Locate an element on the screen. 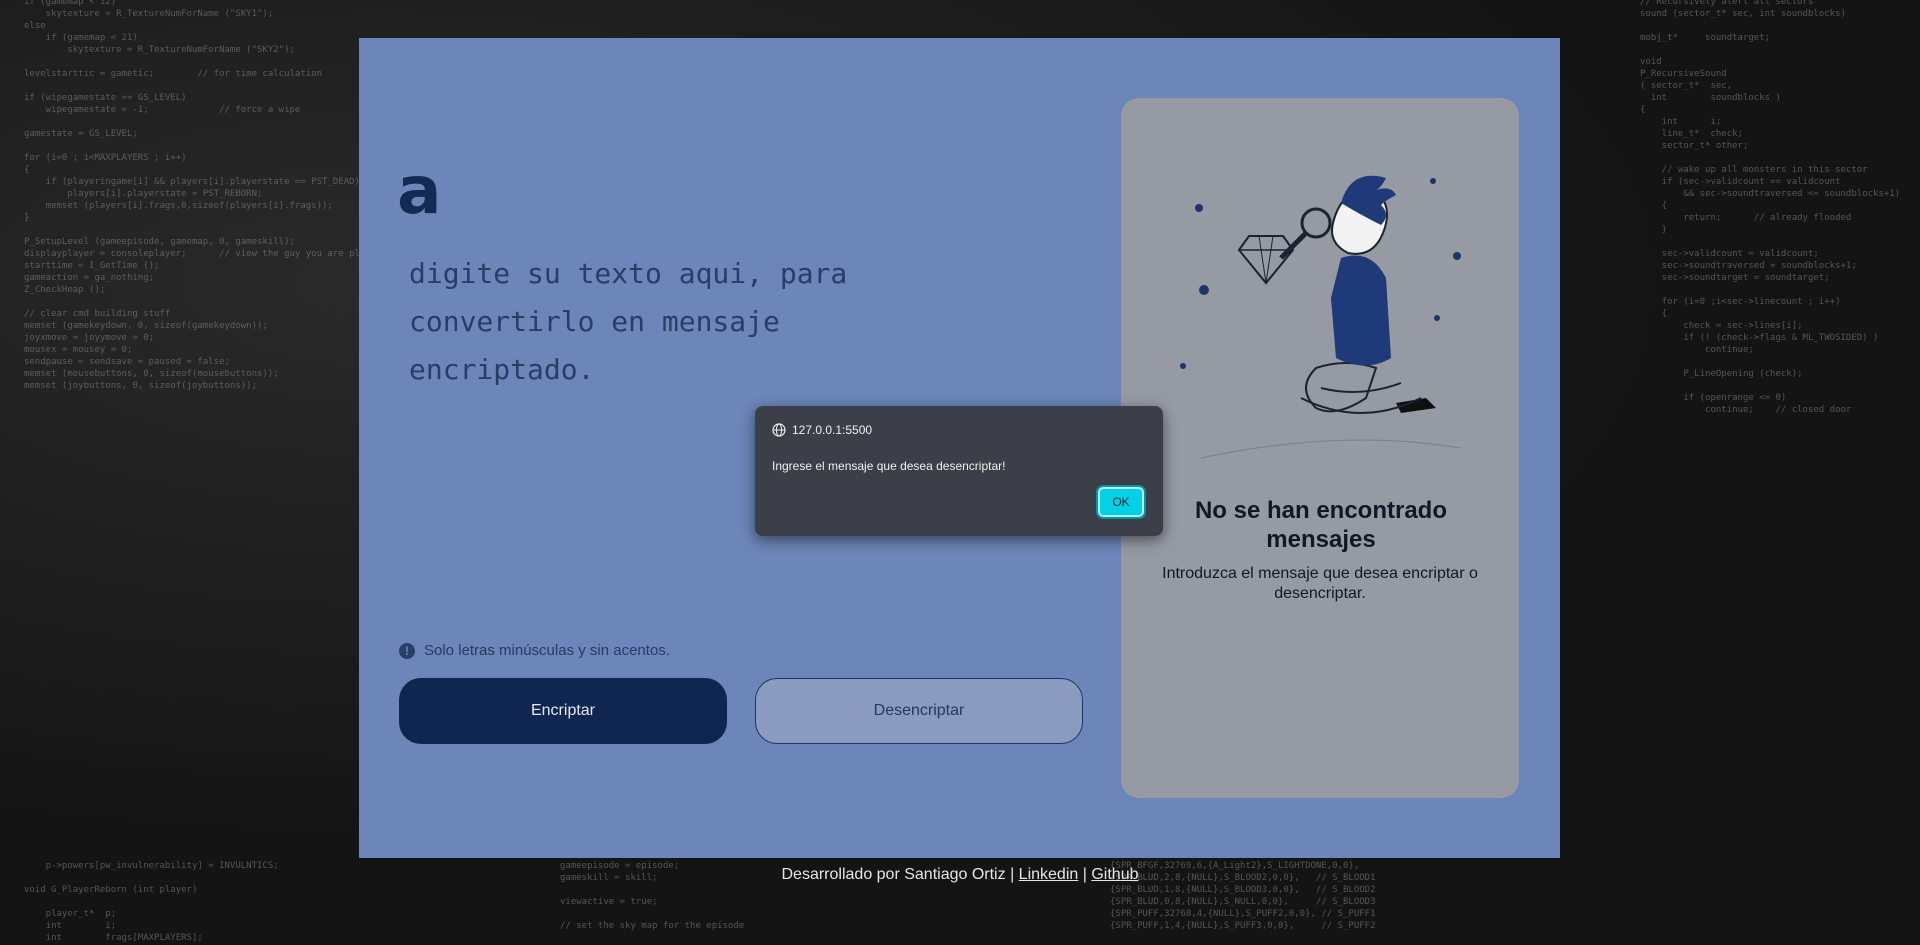 The height and width of the screenshot is (945, 1920). globe-icon is located at coordinates (779, 430).